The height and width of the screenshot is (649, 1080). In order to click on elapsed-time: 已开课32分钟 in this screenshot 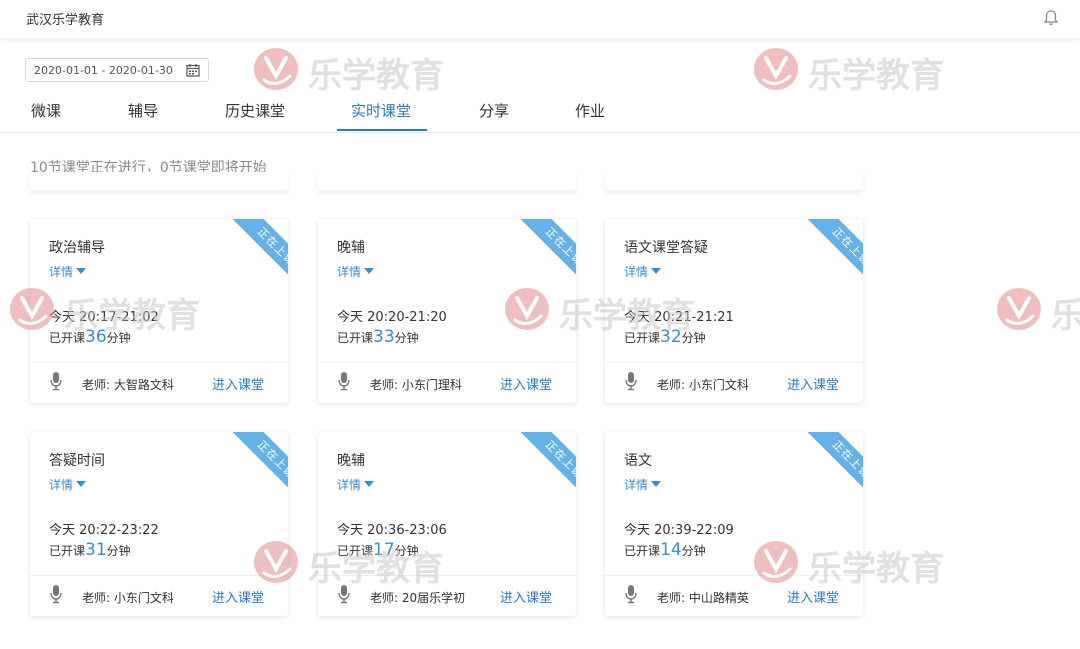, I will do `click(665, 337)`.